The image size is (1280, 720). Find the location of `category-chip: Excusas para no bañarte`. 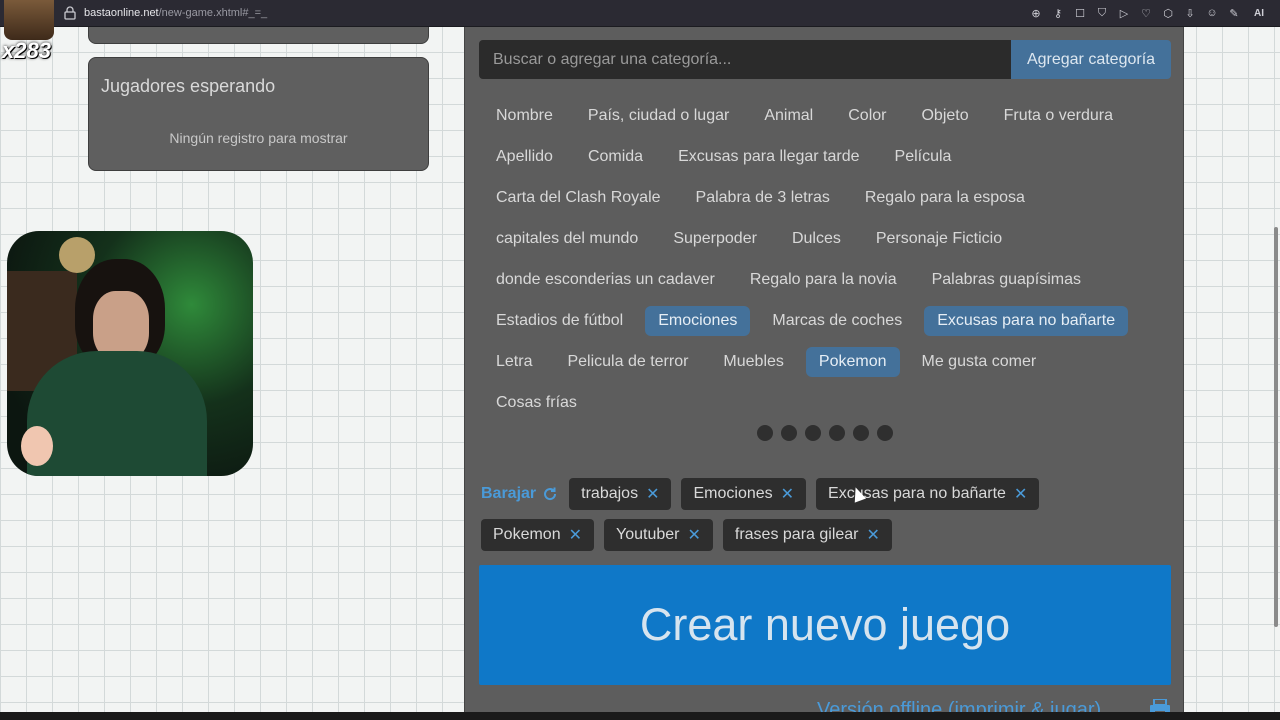

category-chip: Excusas para no bañarte is located at coordinates (1026, 320).